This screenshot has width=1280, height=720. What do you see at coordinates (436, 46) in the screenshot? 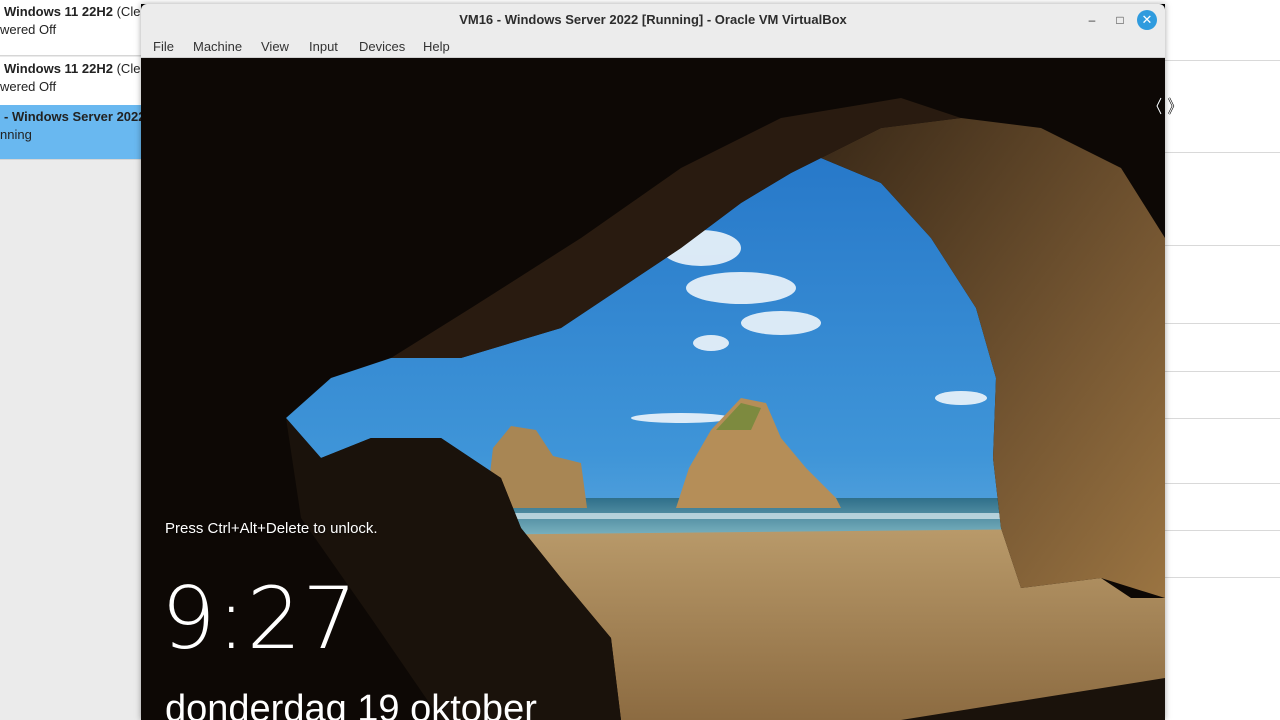
I see `menu-help: Help` at bounding box center [436, 46].